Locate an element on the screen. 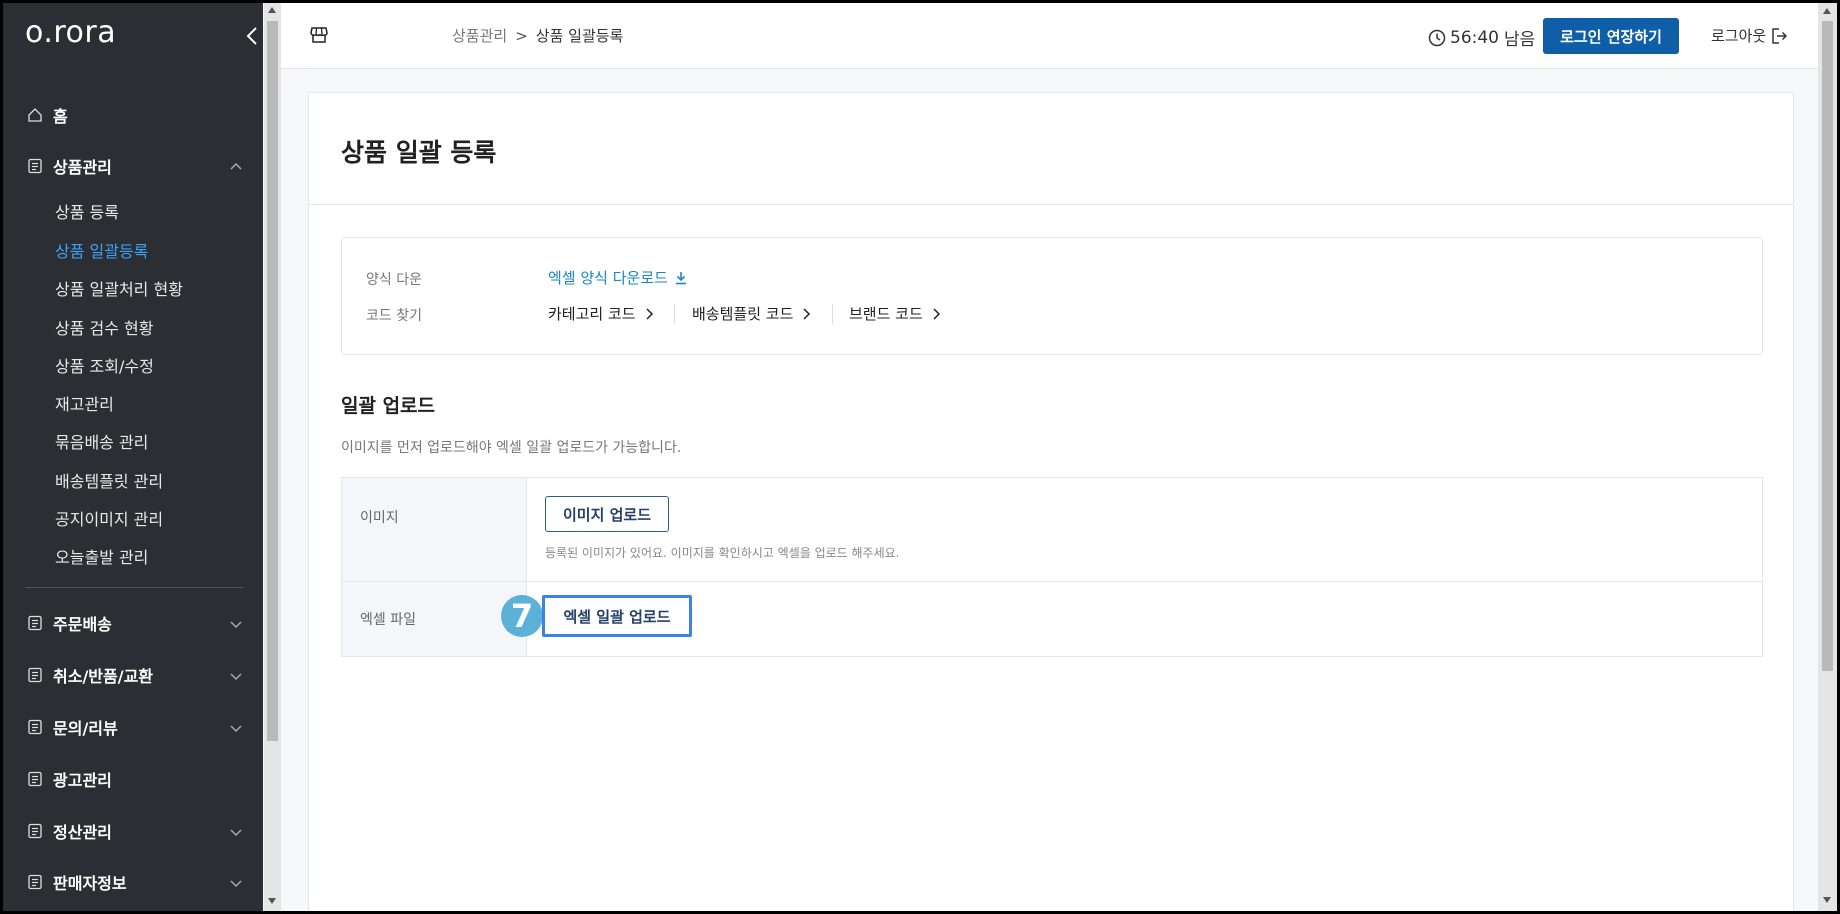 This screenshot has width=1840, height=914. sidebar-item-label: 정산관리 is located at coordinates (82, 832).